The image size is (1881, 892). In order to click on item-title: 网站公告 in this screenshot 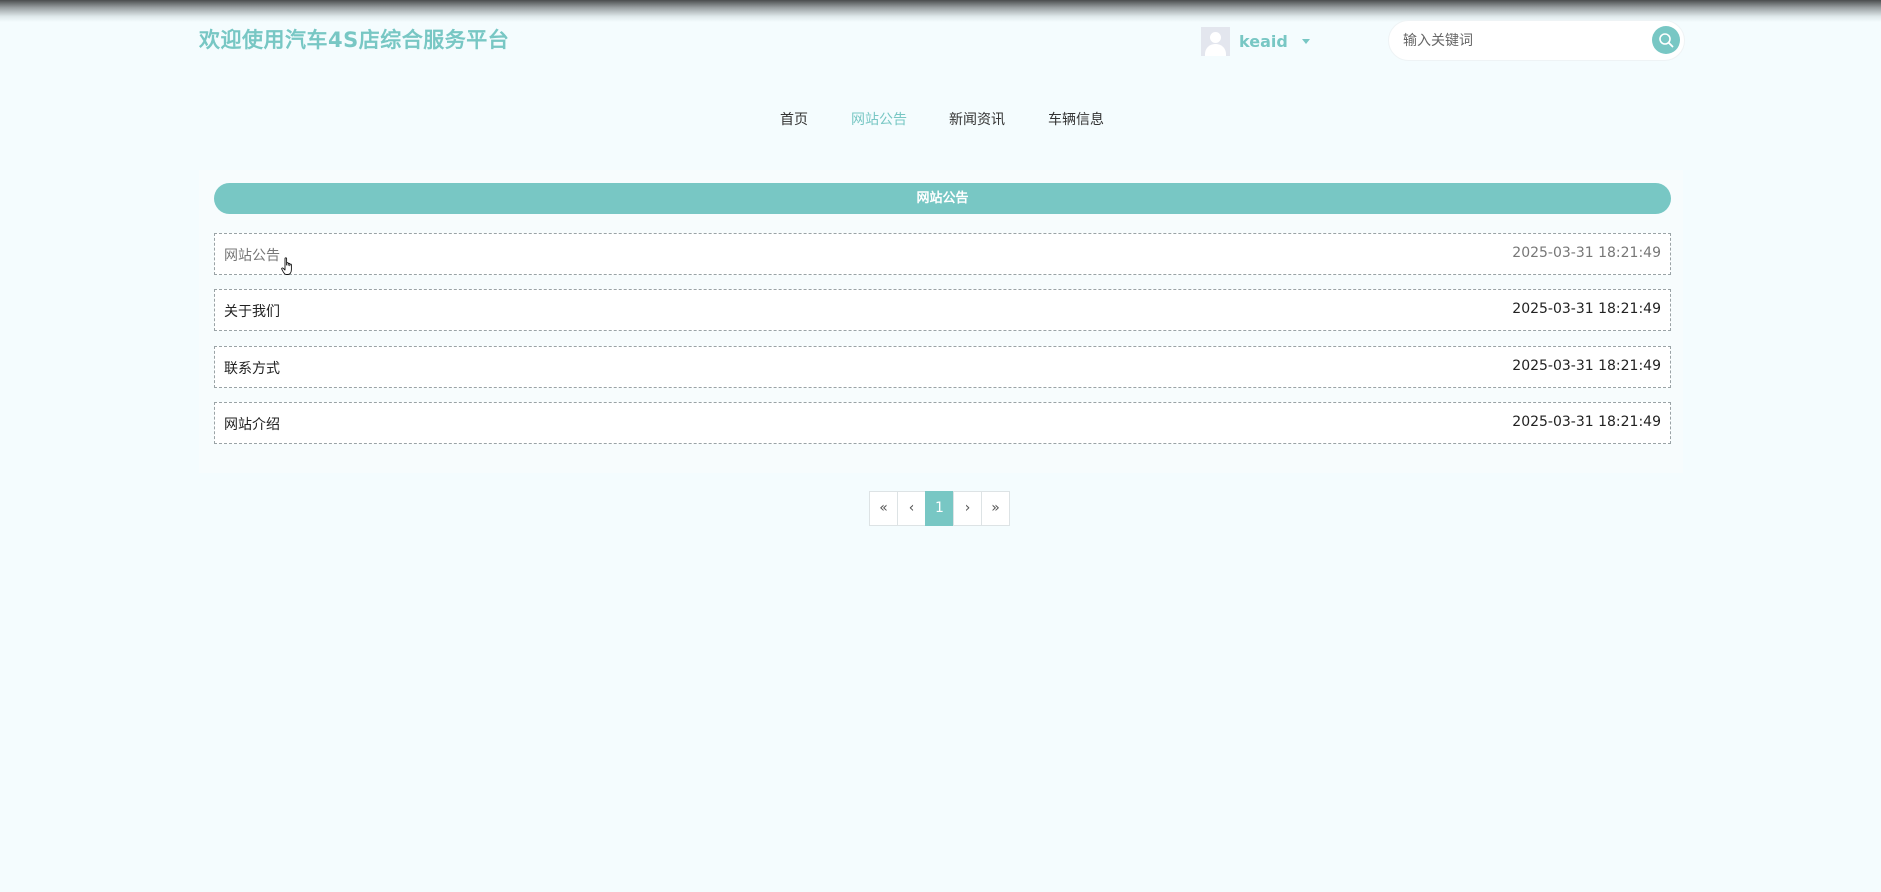, I will do `click(252, 255)`.